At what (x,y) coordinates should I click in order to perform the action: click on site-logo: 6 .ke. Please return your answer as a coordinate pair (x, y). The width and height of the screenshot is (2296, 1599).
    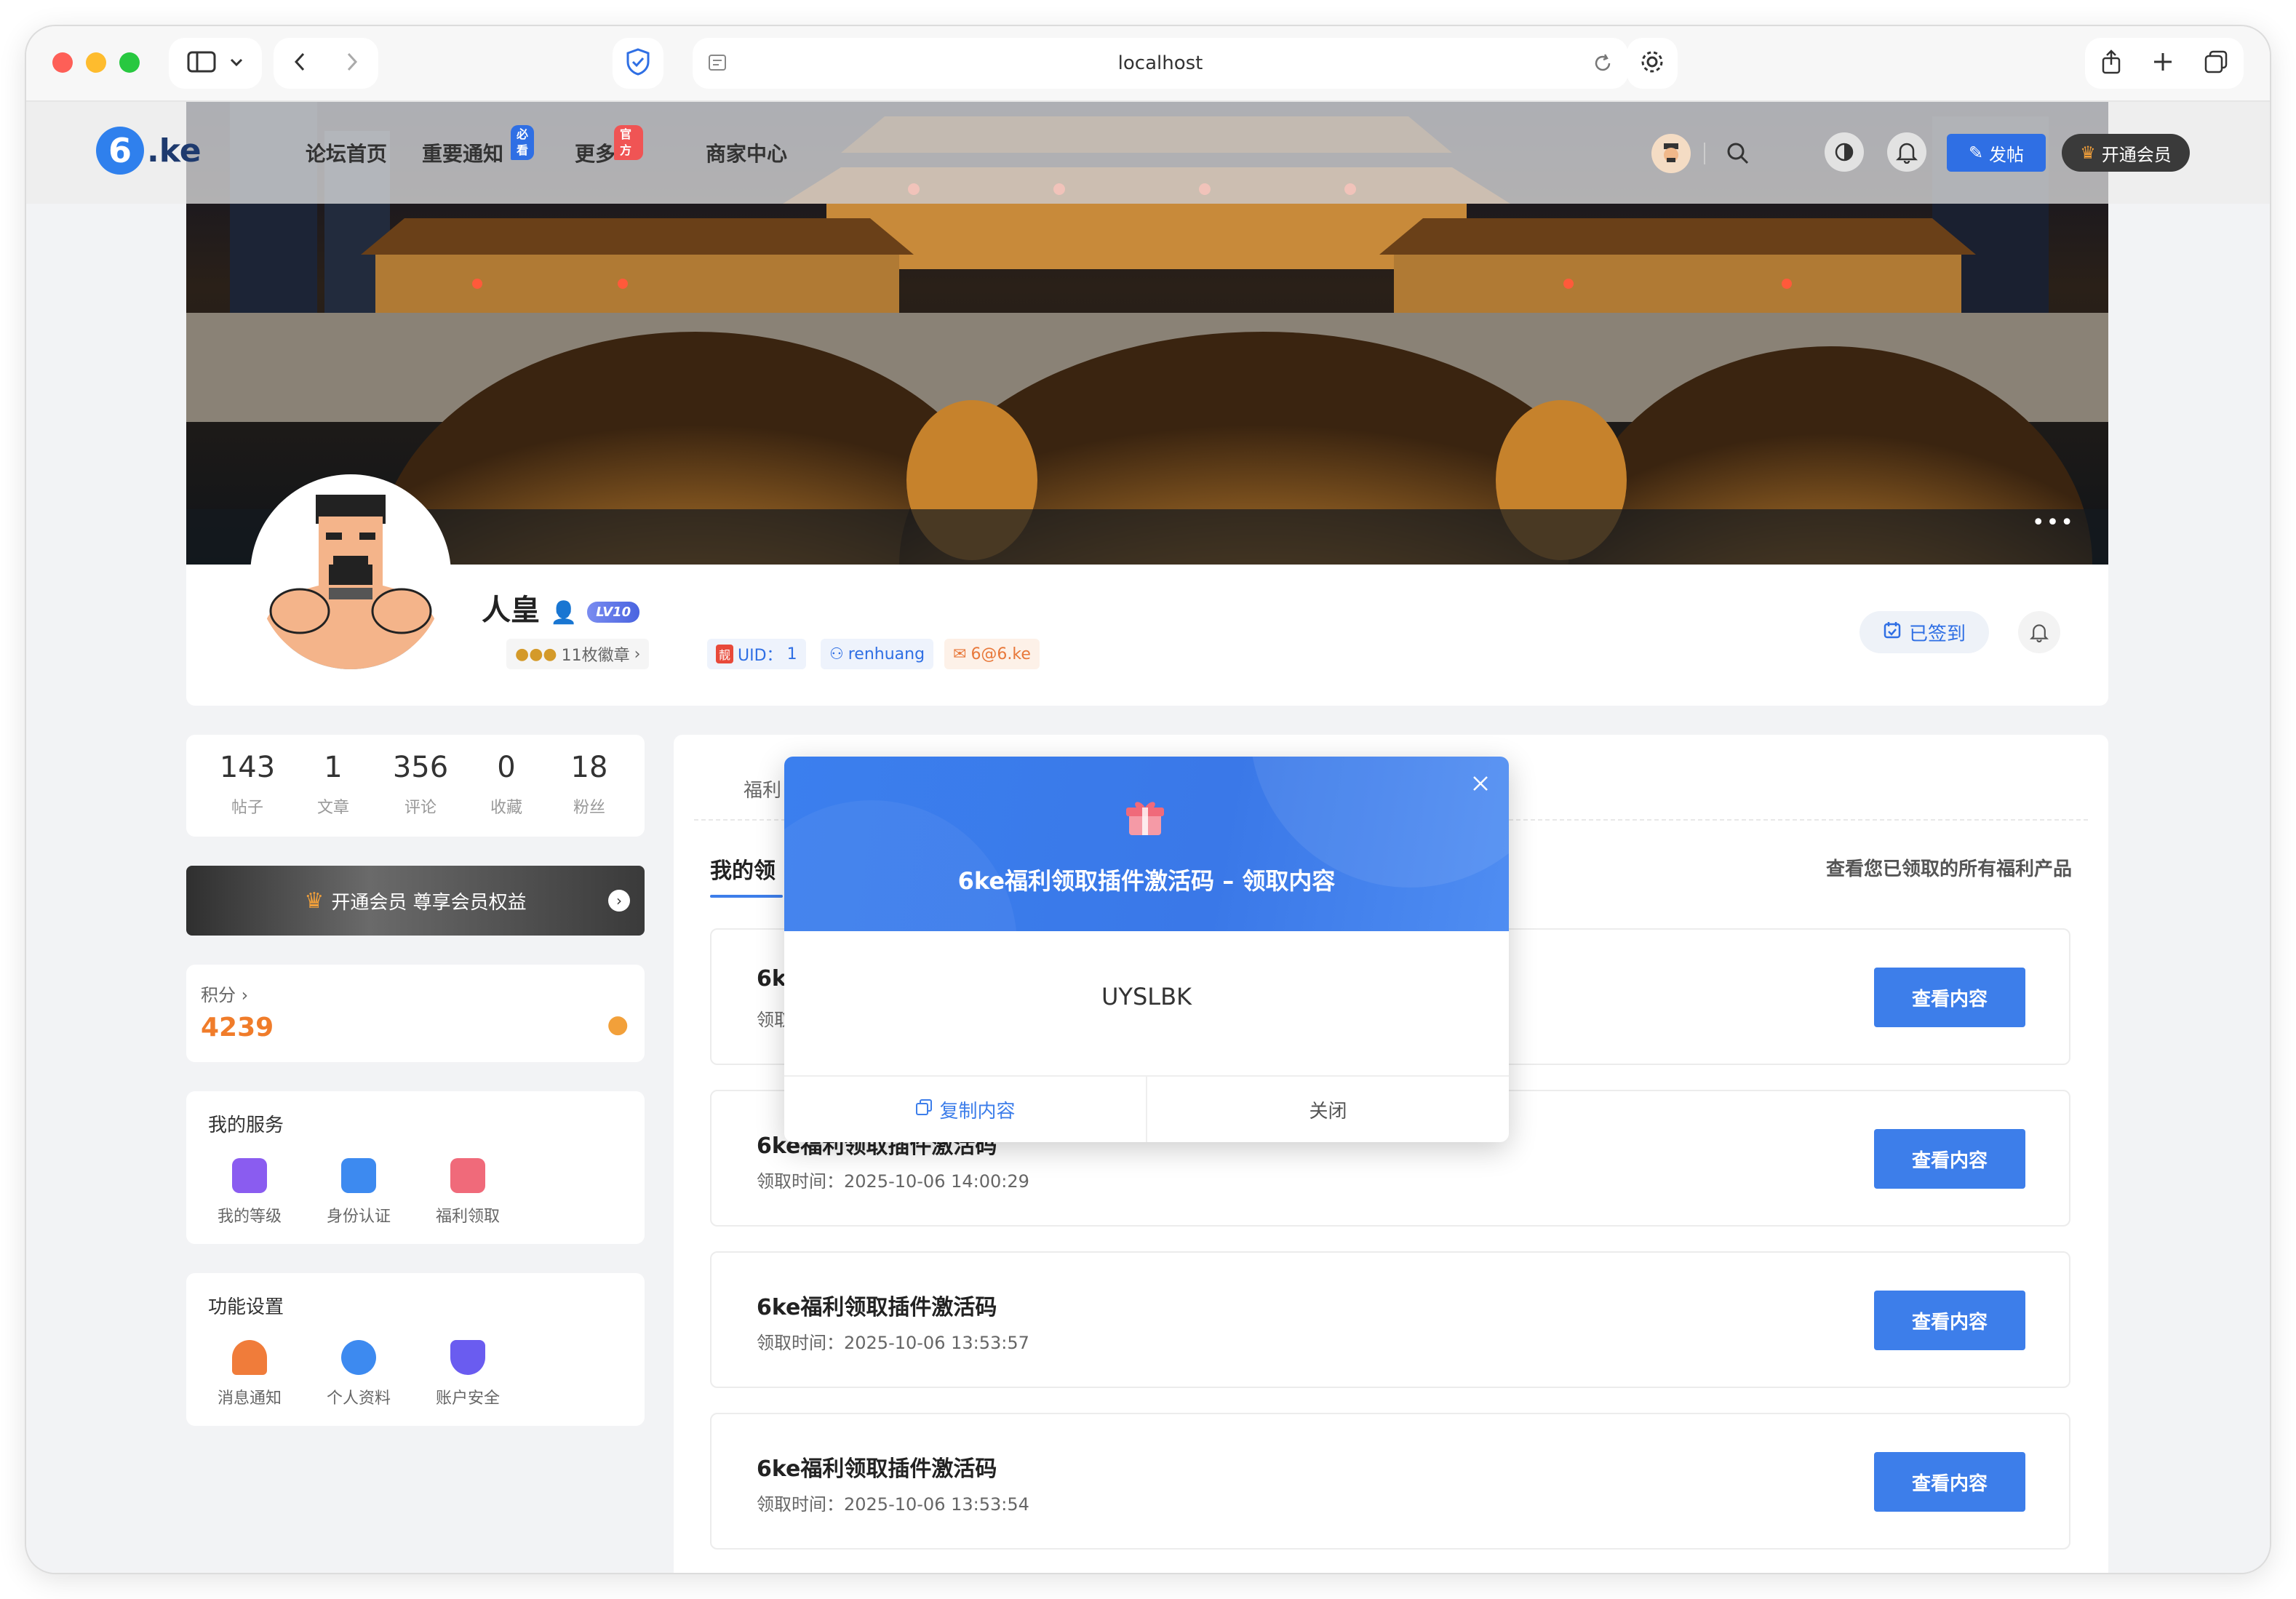
    Looking at the image, I should click on (149, 151).